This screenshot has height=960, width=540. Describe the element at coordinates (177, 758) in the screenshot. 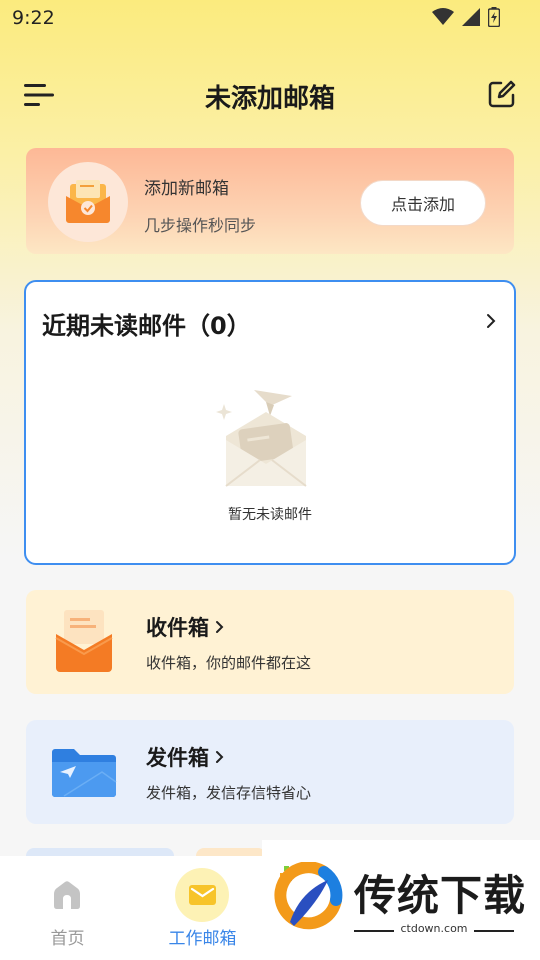

I see `sent-title-text: 发件箱` at that location.